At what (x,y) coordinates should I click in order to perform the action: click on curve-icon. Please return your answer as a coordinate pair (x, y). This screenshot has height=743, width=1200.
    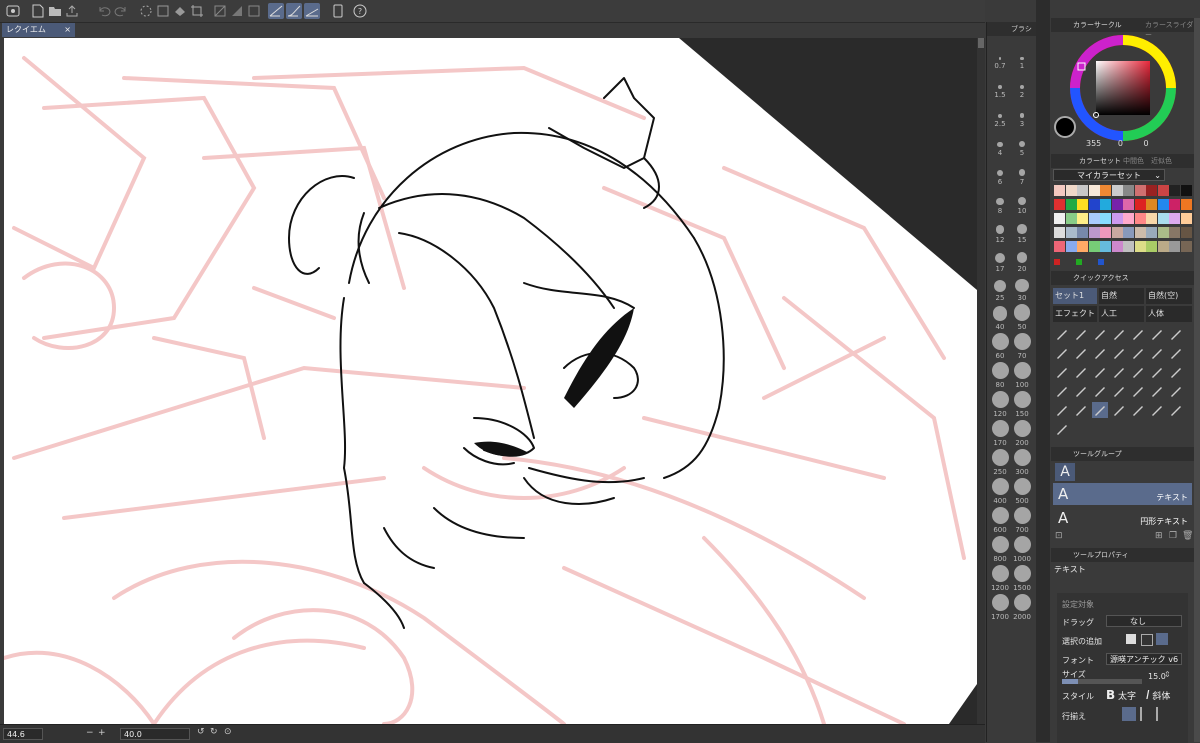
    Looking at the image, I should click on (1062, 353).